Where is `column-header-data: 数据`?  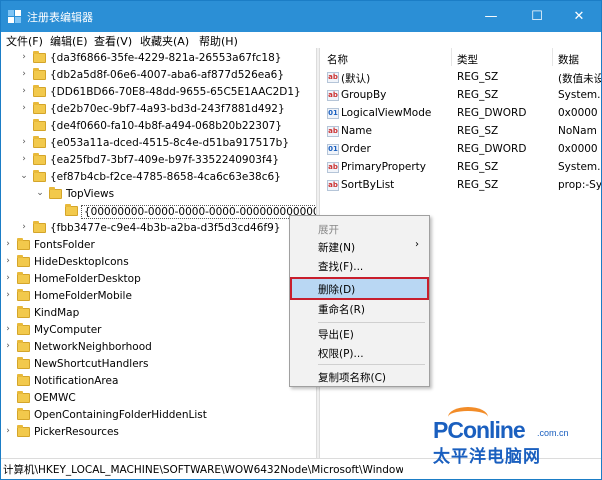 column-header-data: 数据 is located at coordinates (568, 59).